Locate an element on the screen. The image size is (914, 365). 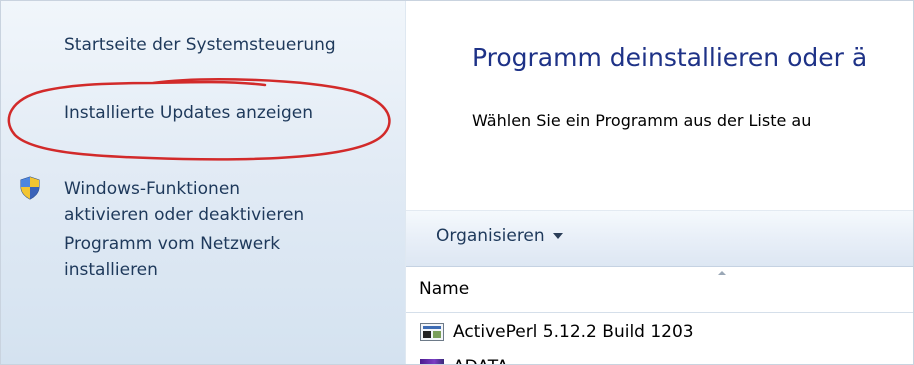
page-description: Wählen Sie ein Programm aus der Liste au is located at coordinates (642, 120).